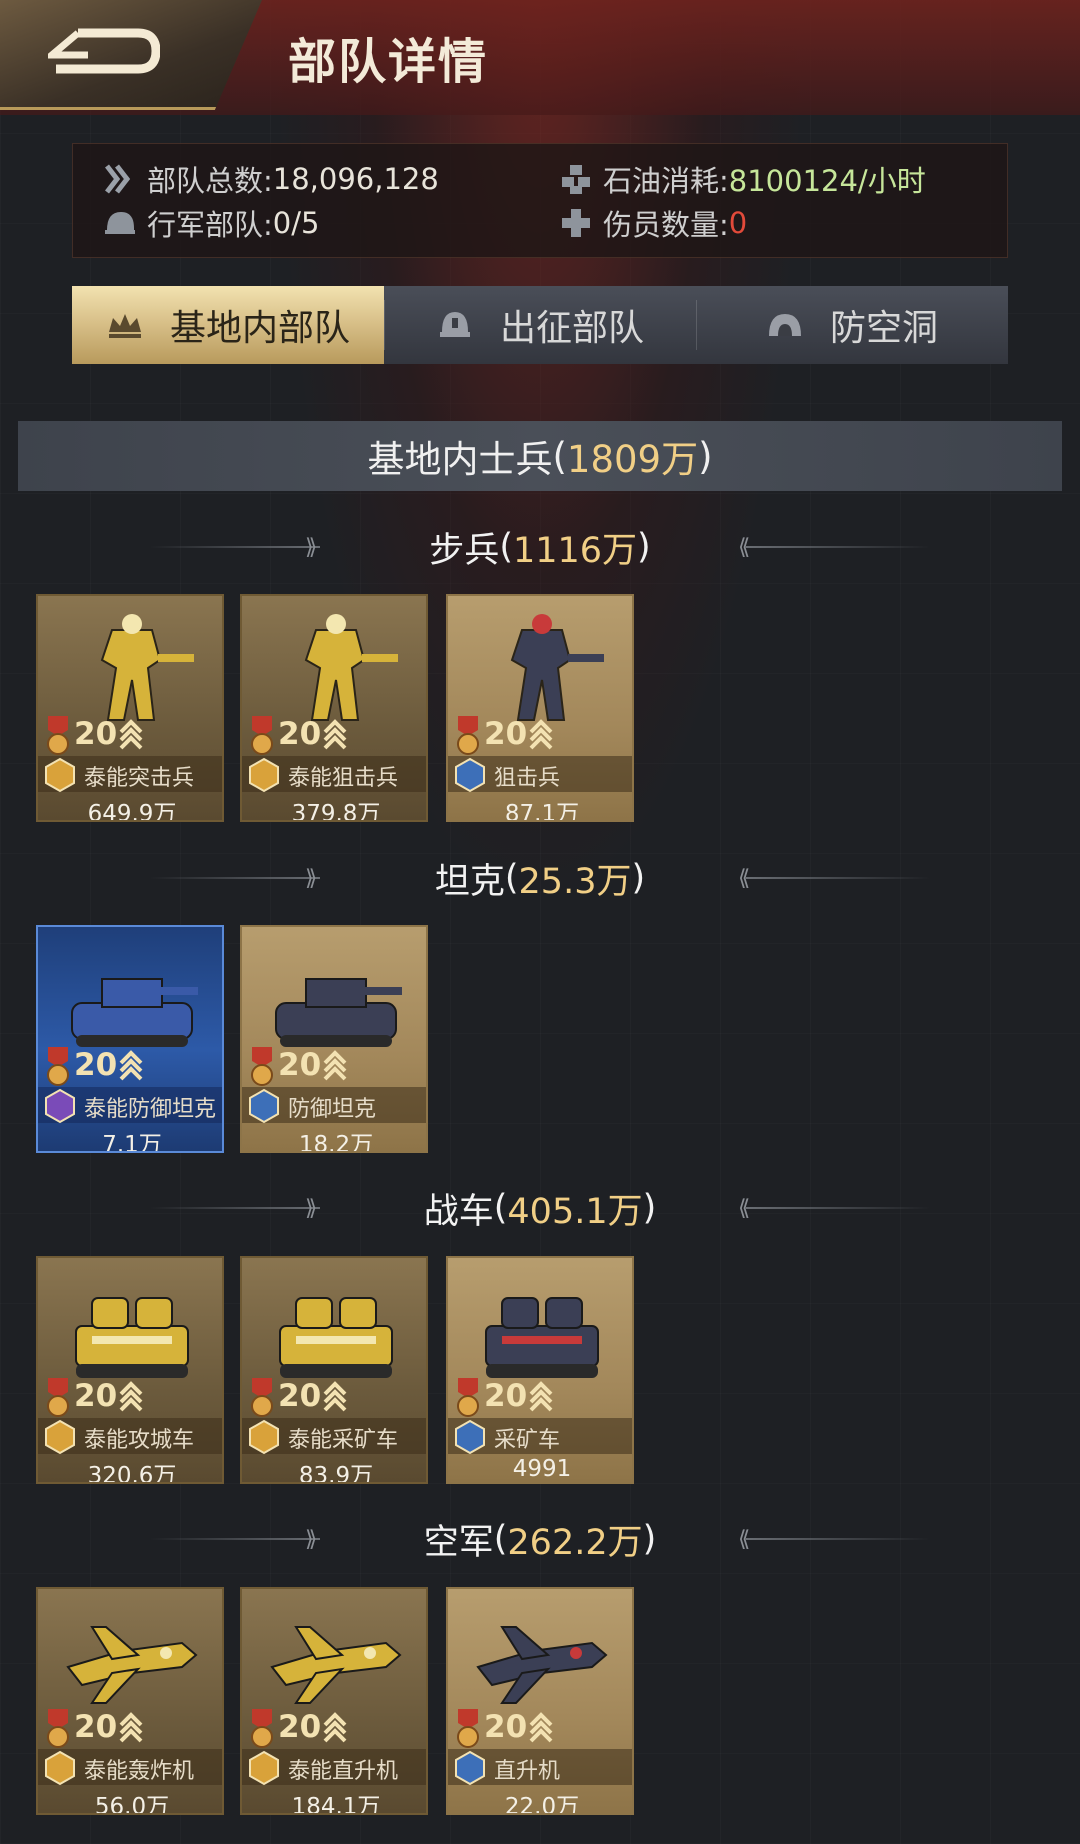 This screenshot has height=1844, width=1080. I want to click on category-header: ⟫坦克(25.3万)⟪, so click(540, 878).